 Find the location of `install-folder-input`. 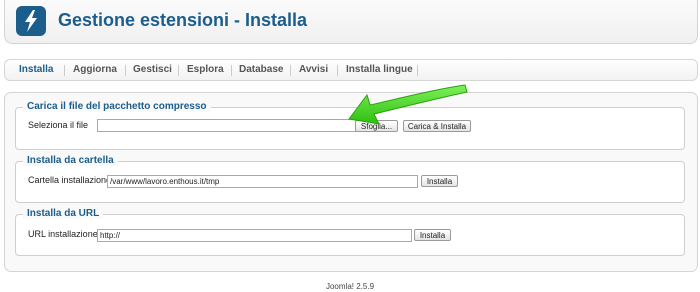

install-folder-input is located at coordinates (262, 181).